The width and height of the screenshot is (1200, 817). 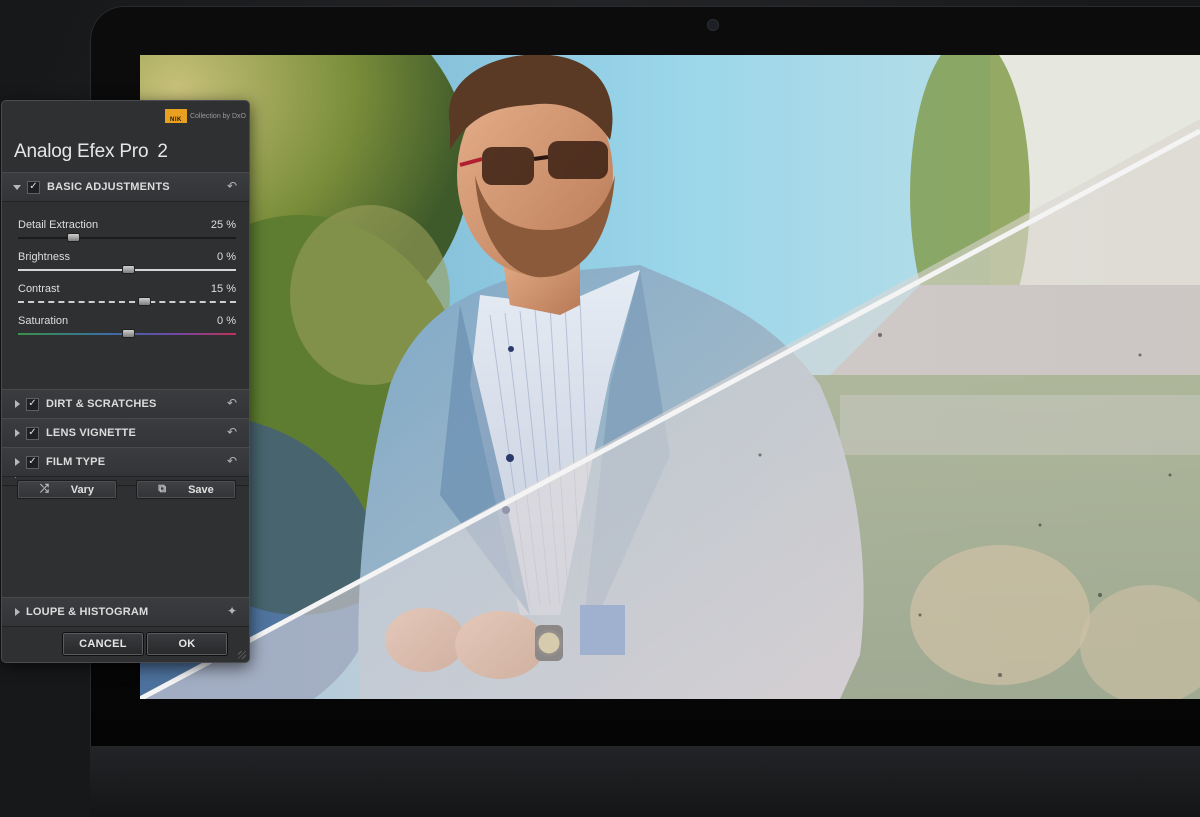 I want to click on pin-icon: ✦, so click(x=233, y=611).